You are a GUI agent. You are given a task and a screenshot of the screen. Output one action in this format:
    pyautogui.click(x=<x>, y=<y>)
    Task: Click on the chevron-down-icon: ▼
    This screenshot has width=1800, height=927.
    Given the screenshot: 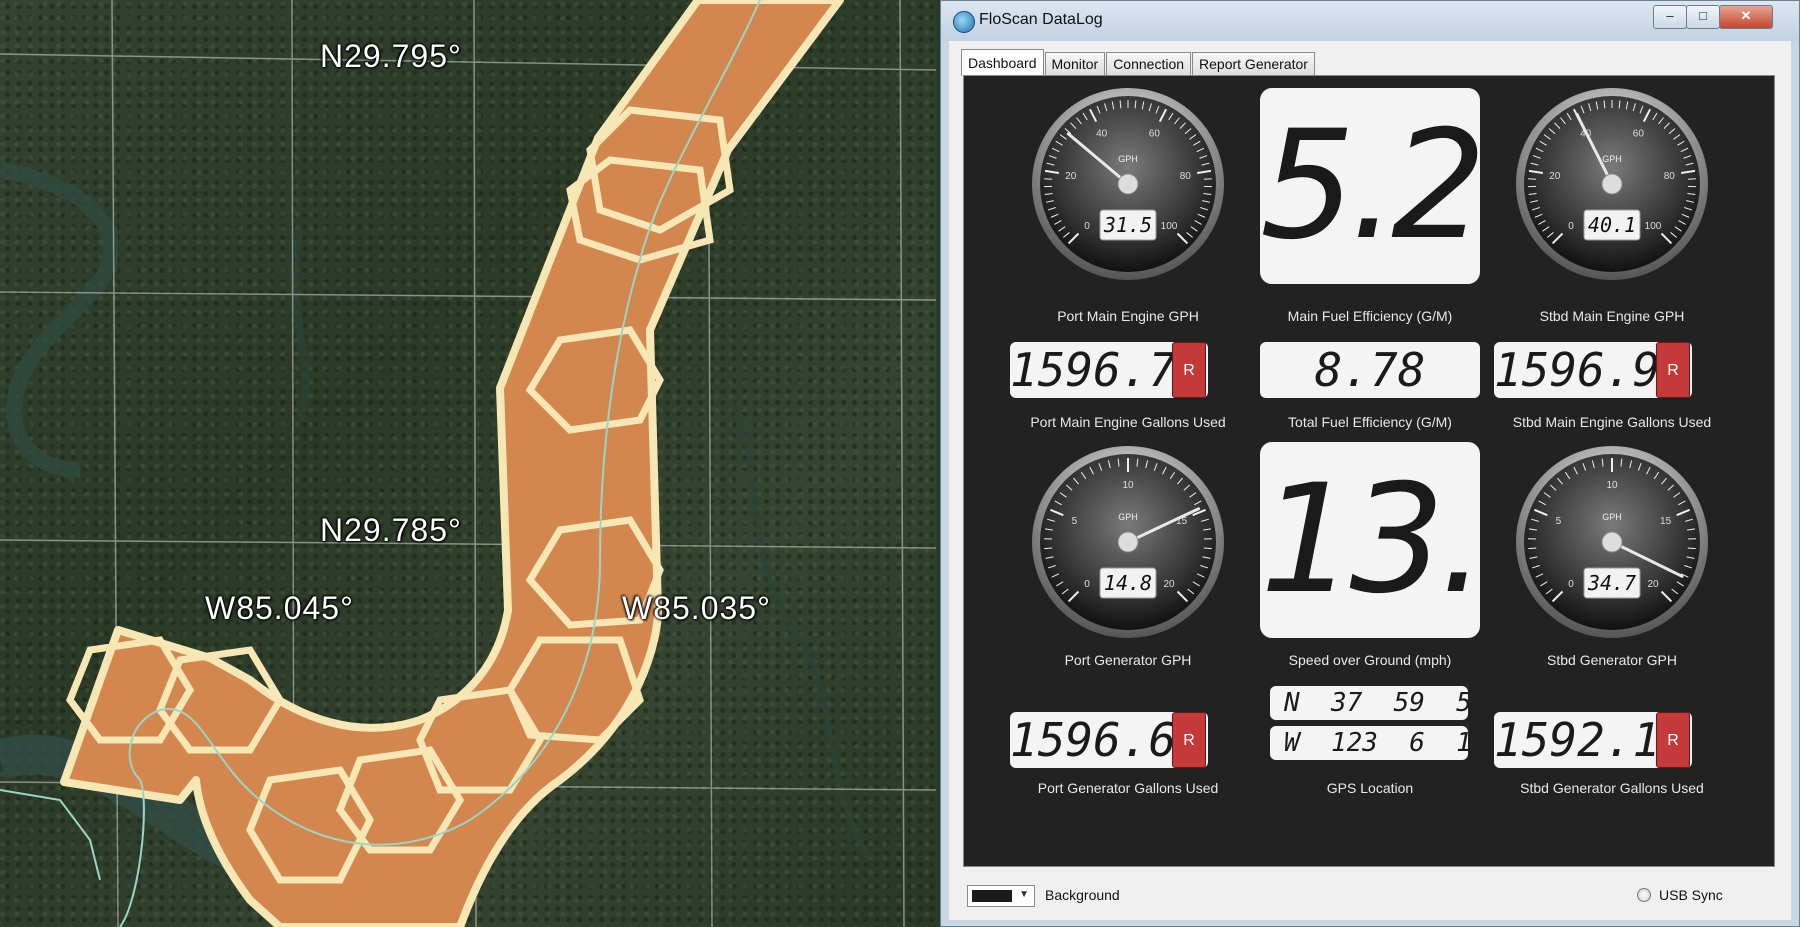 What is the action you would take?
    pyautogui.click(x=1024, y=894)
    